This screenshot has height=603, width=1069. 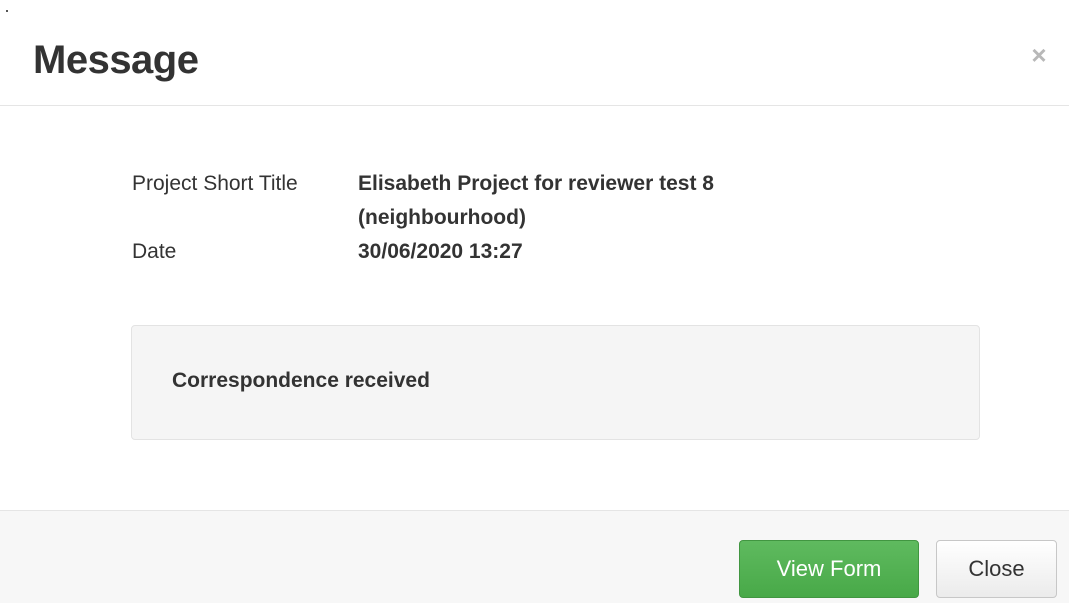 What do you see at coordinates (1039, 55) in the screenshot?
I see `close-icon: ×` at bounding box center [1039, 55].